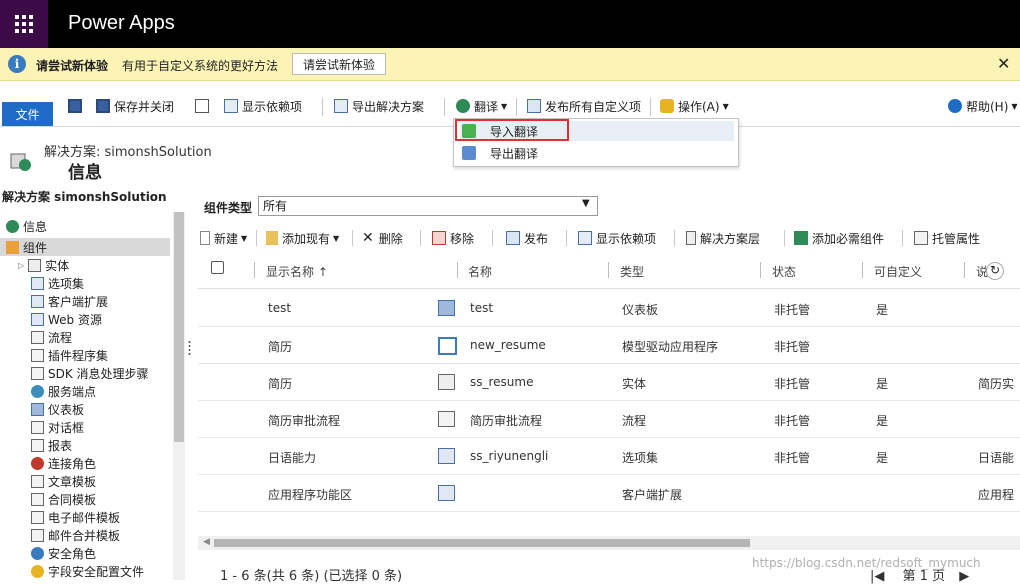 The height and width of the screenshot is (584, 1020). What do you see at coordinates (379, 106) in the screenshot?
I see `export-solution-button: 导出解决方案` at bounding box center [379, 106].